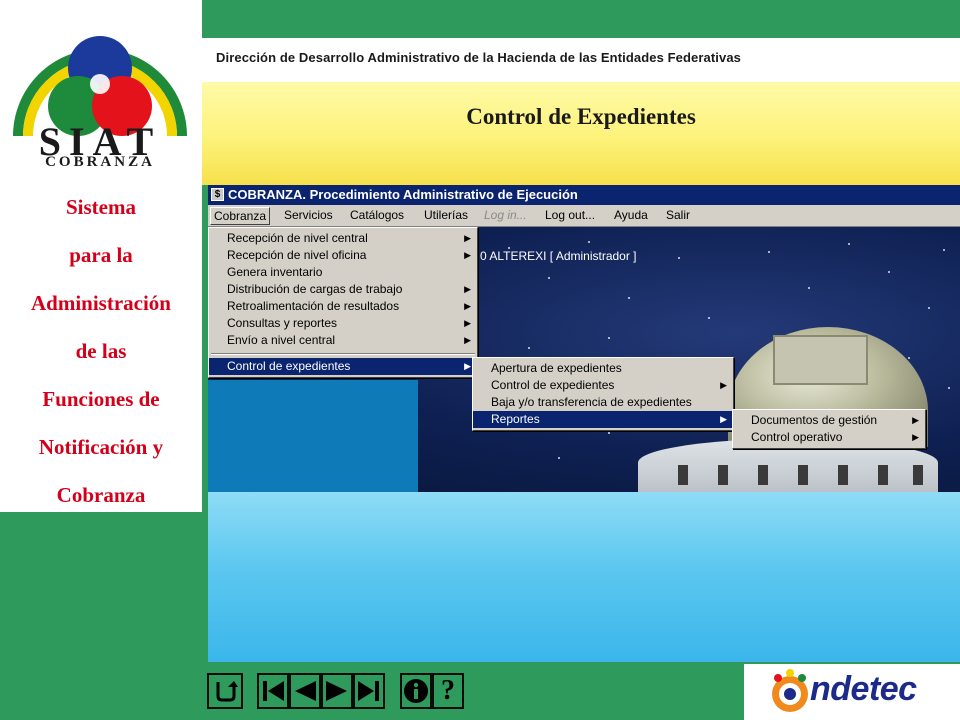  I want to click on last-icon, so click(368, 691).